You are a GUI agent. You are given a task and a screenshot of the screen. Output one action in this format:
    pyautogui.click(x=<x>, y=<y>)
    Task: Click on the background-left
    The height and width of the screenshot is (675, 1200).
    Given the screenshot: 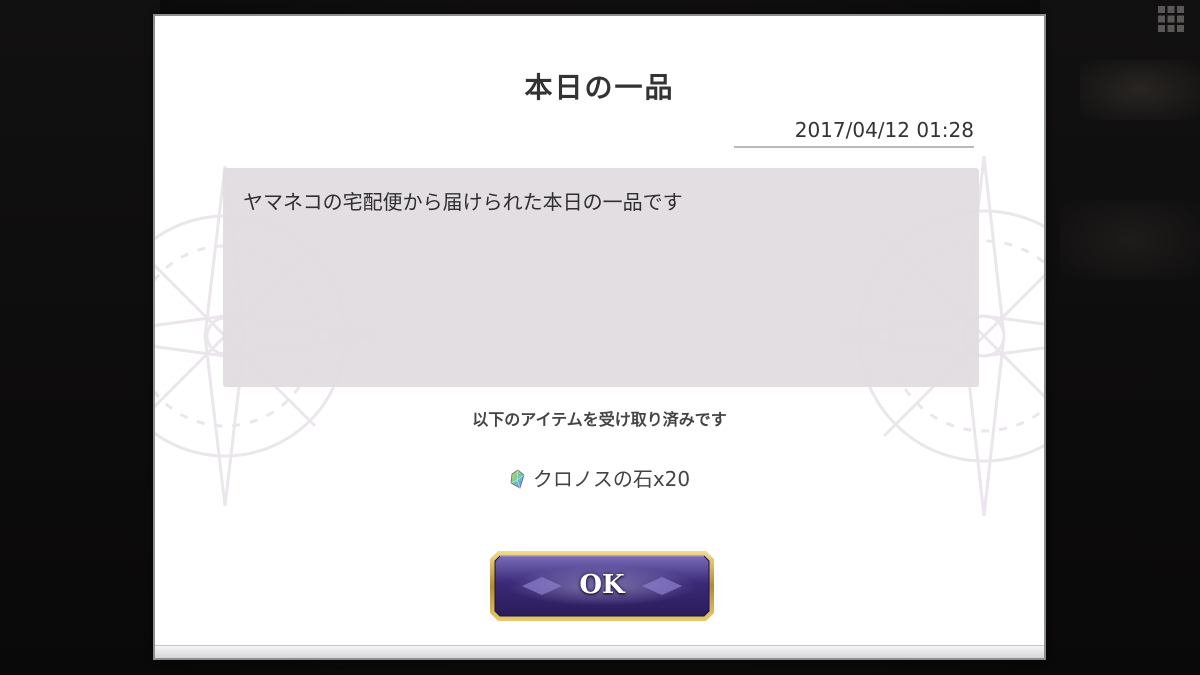 What is the action you would take?
    pyautogui.click(x=80, y=337)
    